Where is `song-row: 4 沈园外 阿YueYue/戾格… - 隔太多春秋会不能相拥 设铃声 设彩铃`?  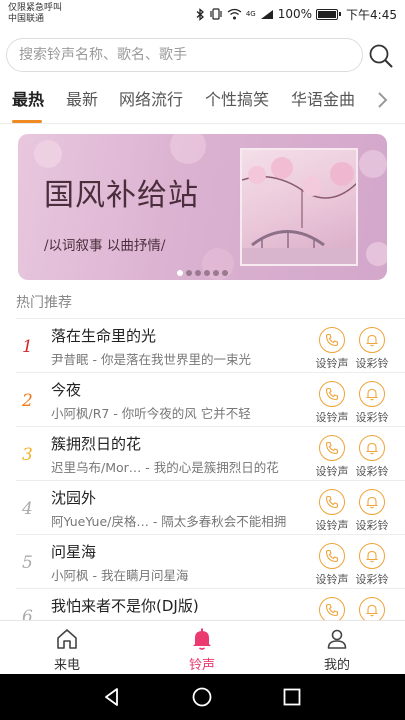 song-row: 4 沈园外 阿YueYue/戾格… - 隔太多春秋会不能相拥 设铃声 设彩铃 is located at coordinates (210, 507).